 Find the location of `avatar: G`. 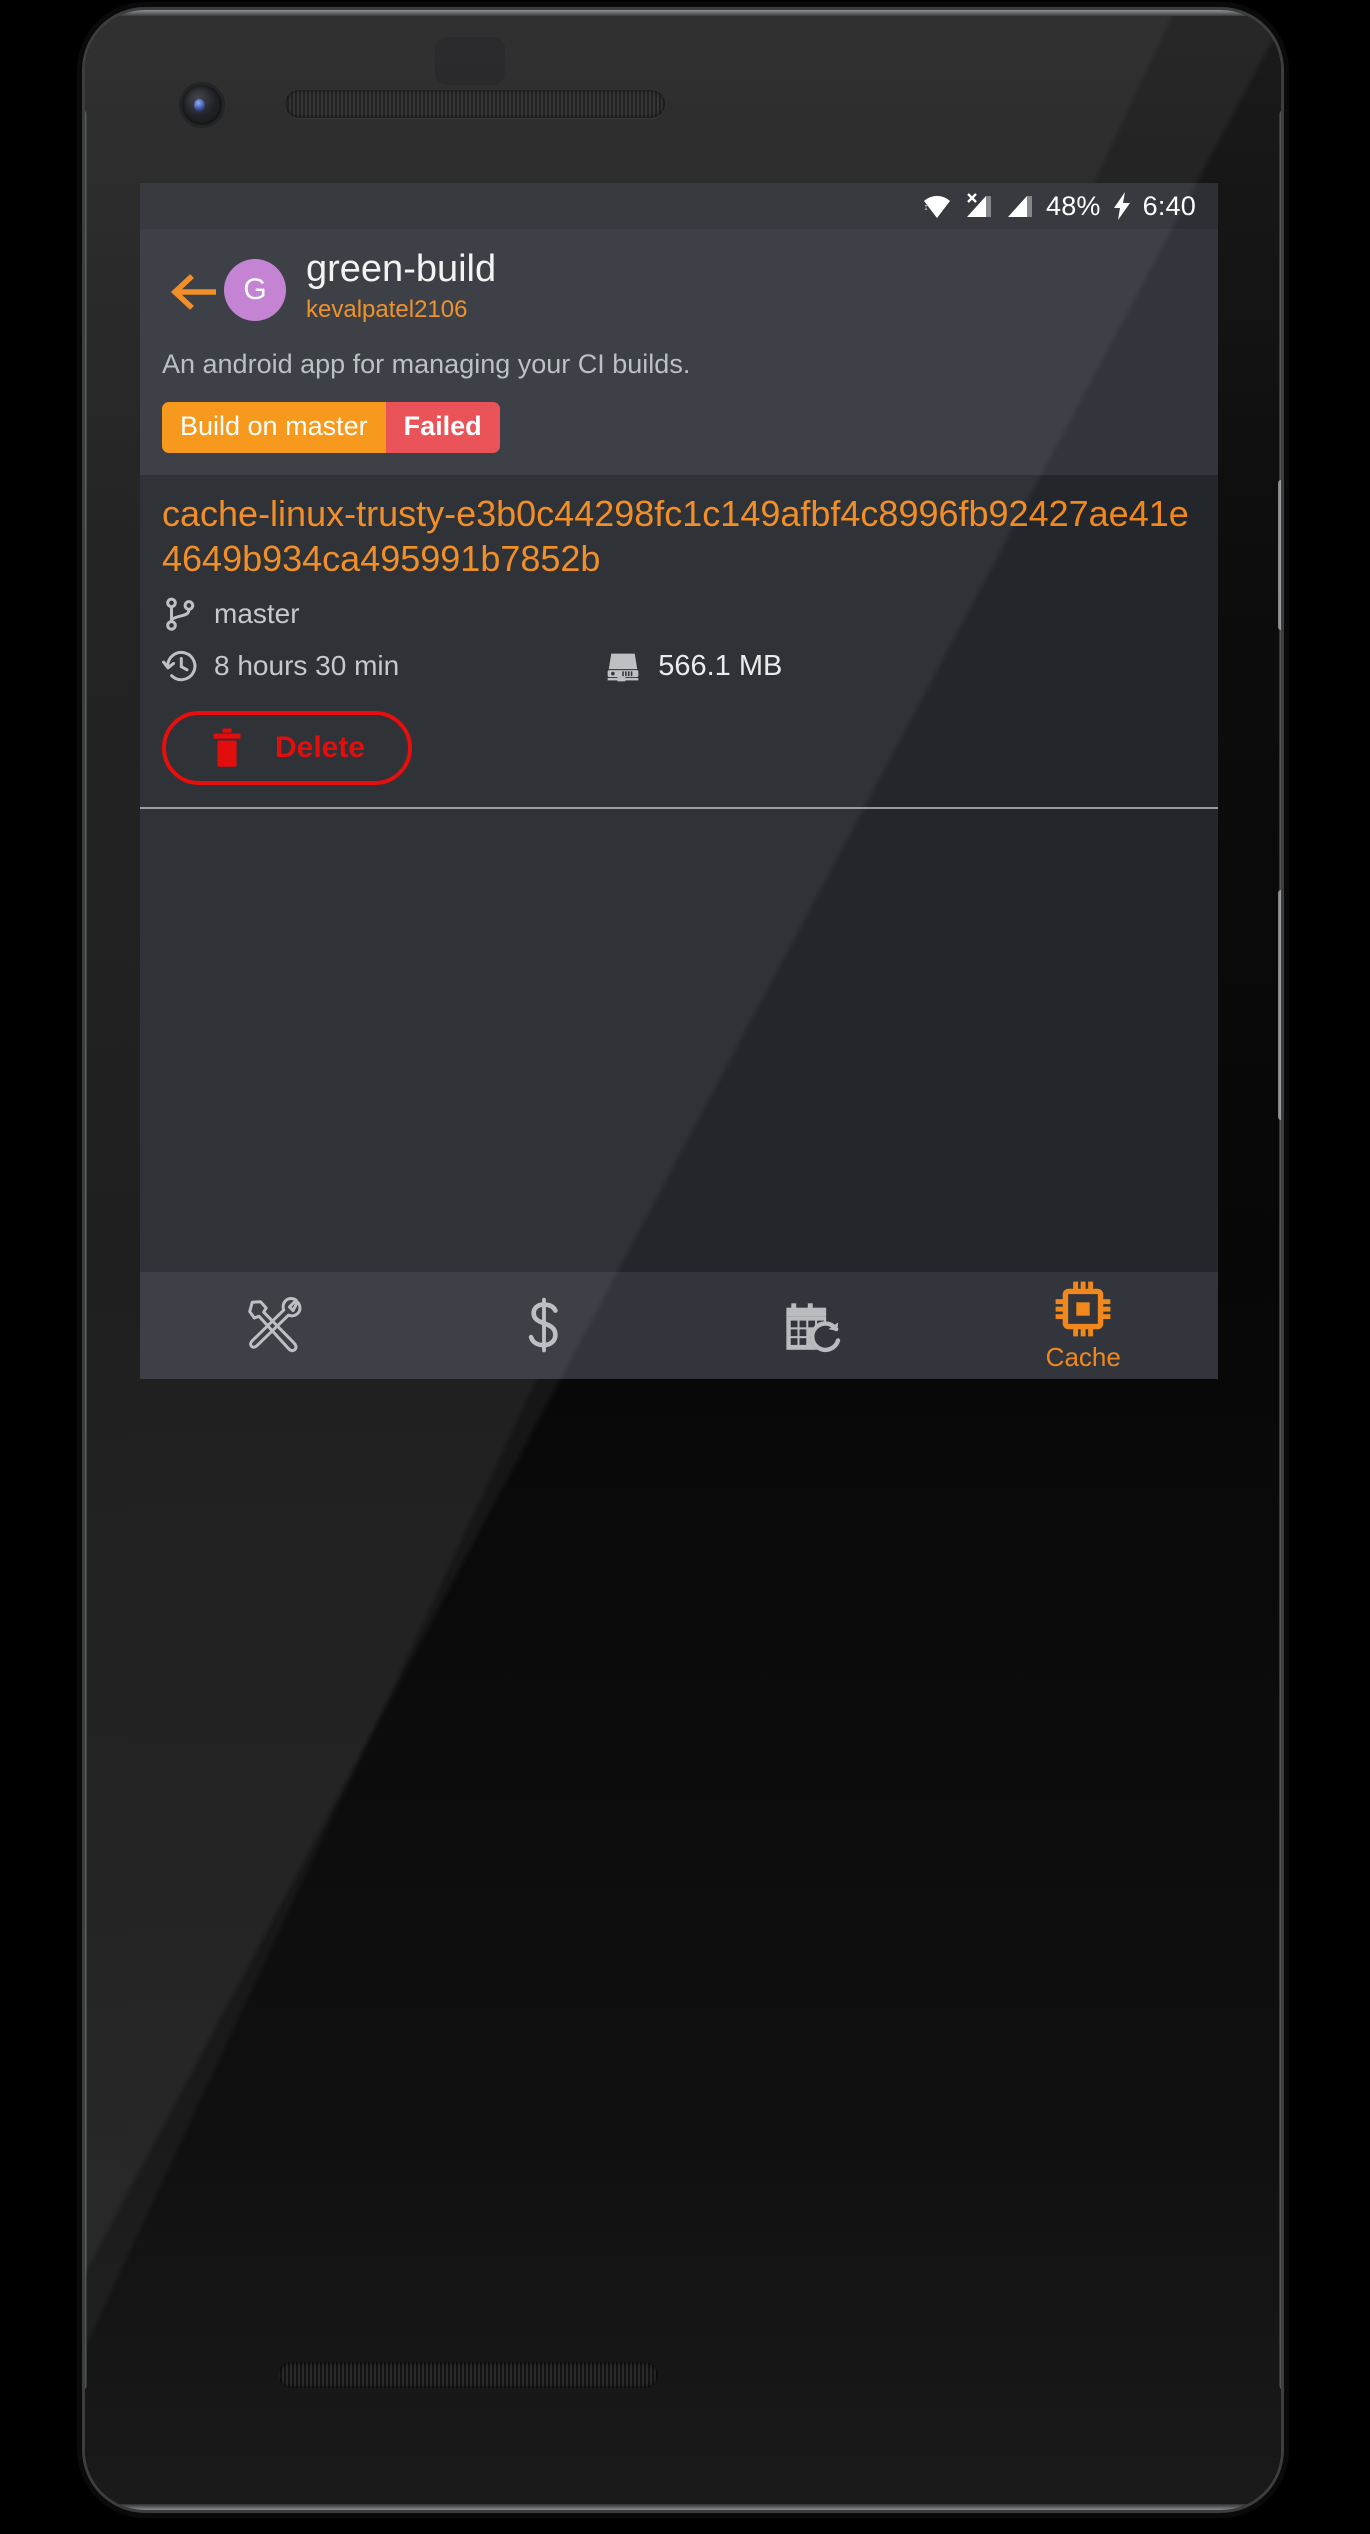

avatar: G is located at coordinates (255, 290).